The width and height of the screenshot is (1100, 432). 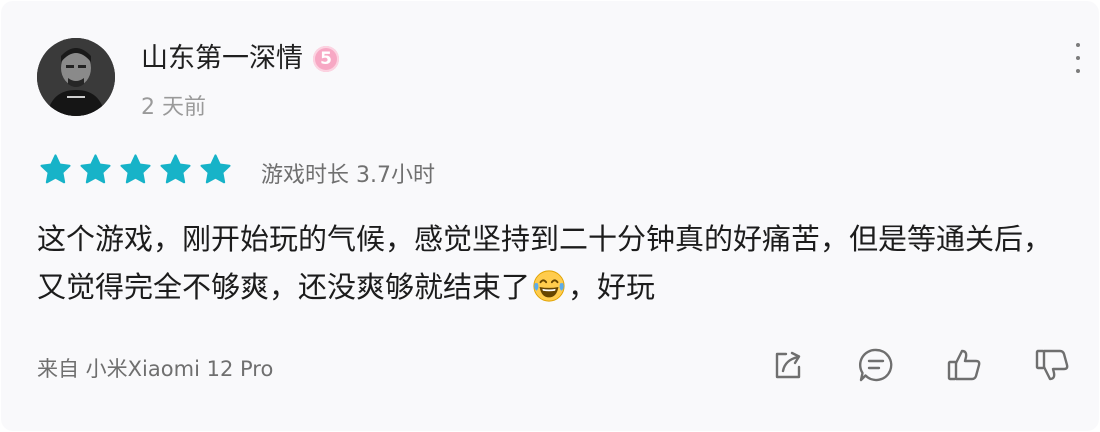 I want to click on comment-icon, so click(x=875, y=365).